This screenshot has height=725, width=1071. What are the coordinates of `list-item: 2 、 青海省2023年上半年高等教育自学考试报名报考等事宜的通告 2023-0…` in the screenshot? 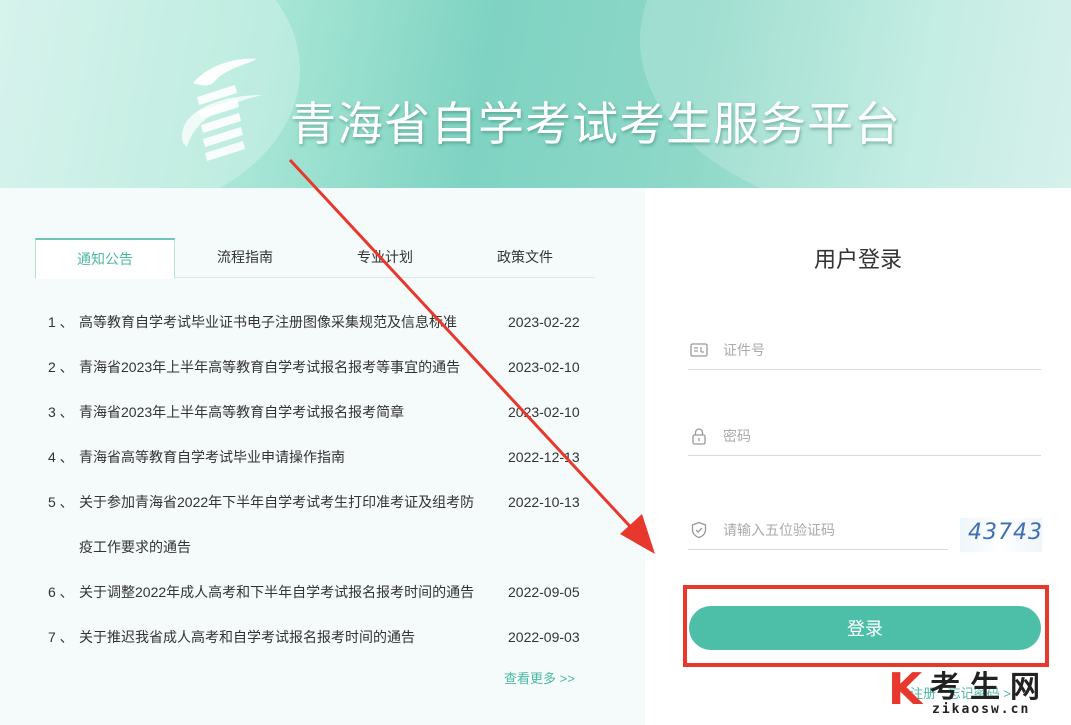 It's located at (328, 367).